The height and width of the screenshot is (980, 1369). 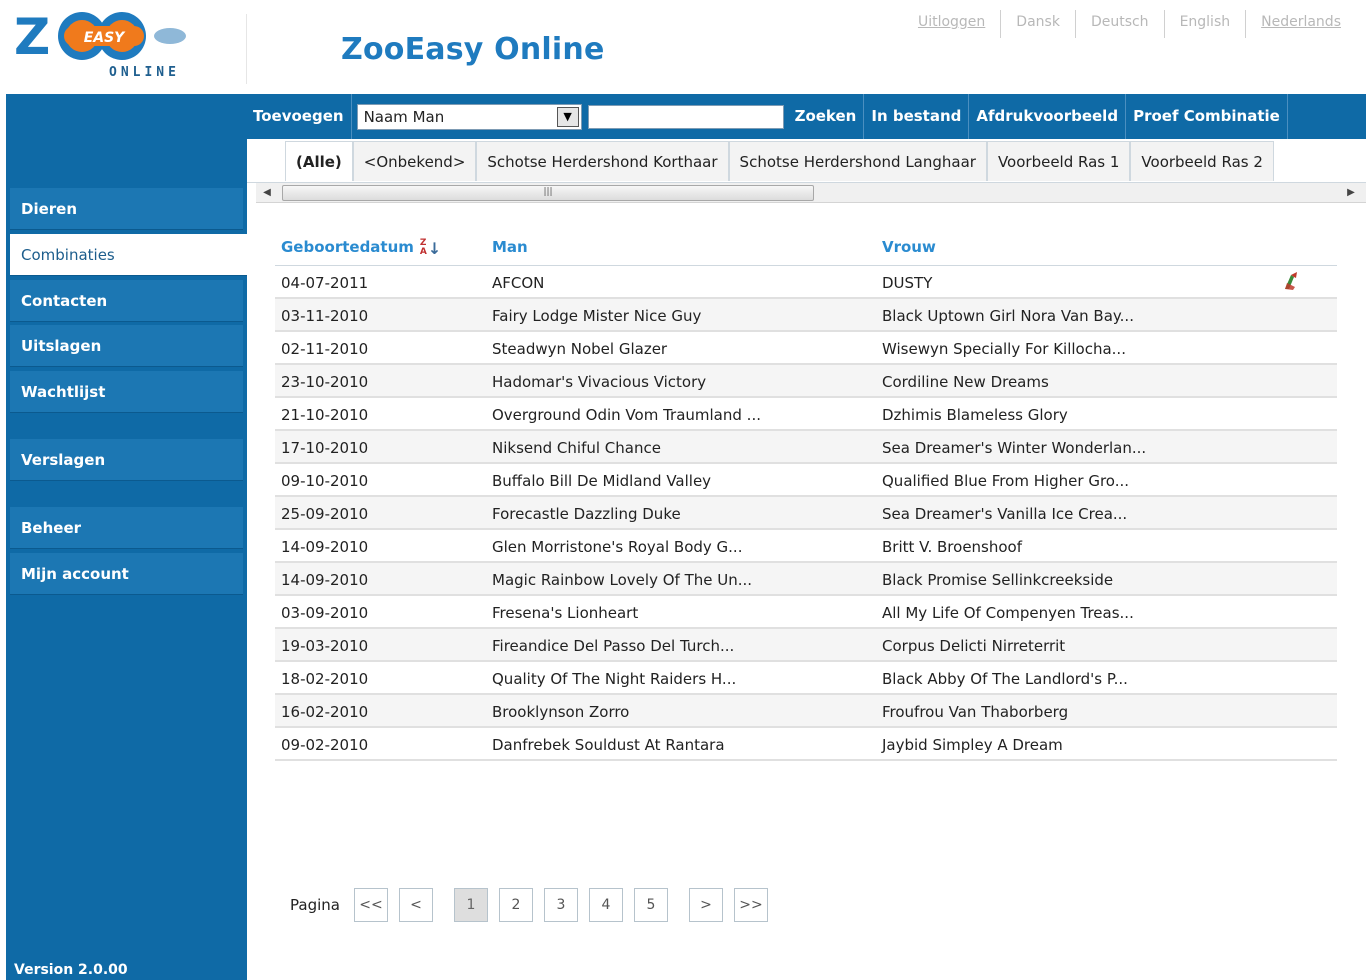 What do you see at coordinates (561, 712) in the screenshot?
I see `cell-man: Brooklynson Zorro` at bounding box center [561, 712].